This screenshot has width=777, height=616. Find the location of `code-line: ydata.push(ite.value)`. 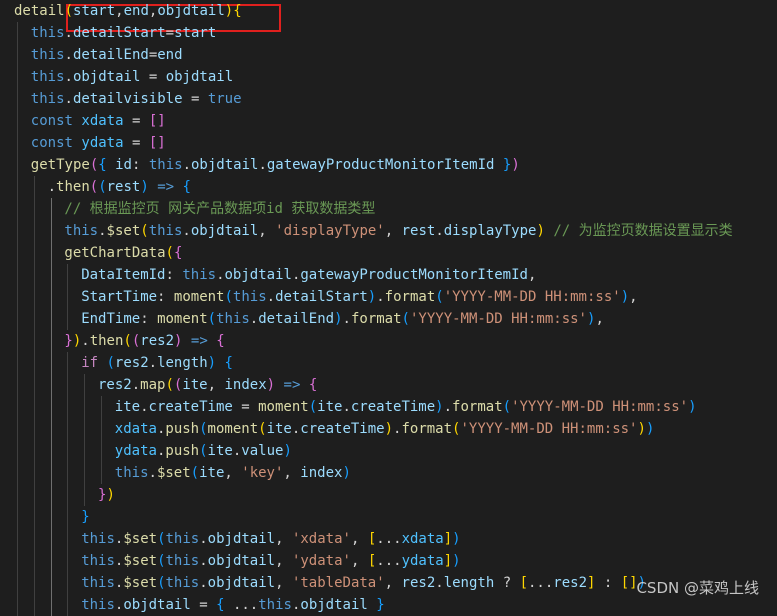

code-line: ydata.push(ite.value) is located at coordinates (203, 451).